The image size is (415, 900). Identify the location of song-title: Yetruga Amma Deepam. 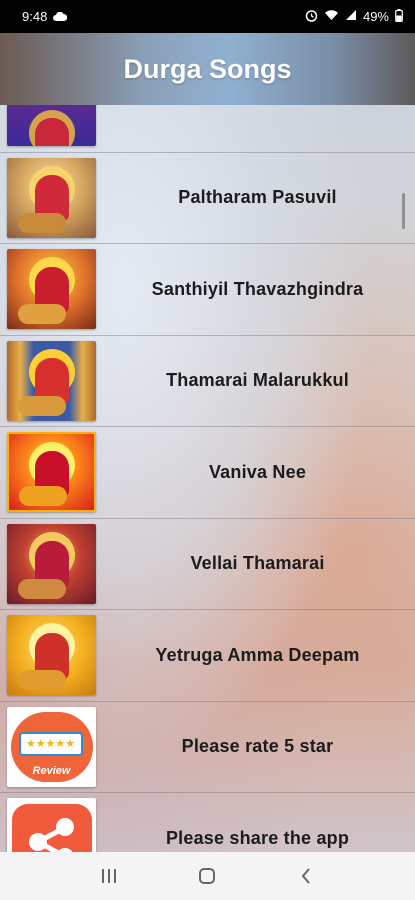
(257, 654).